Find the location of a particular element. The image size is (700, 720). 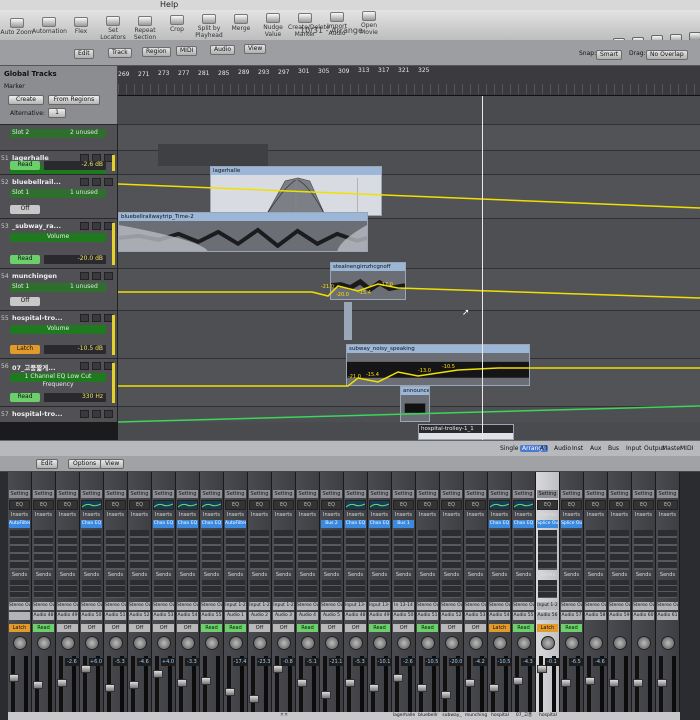

mute-button is located at coordinates (84, 414).